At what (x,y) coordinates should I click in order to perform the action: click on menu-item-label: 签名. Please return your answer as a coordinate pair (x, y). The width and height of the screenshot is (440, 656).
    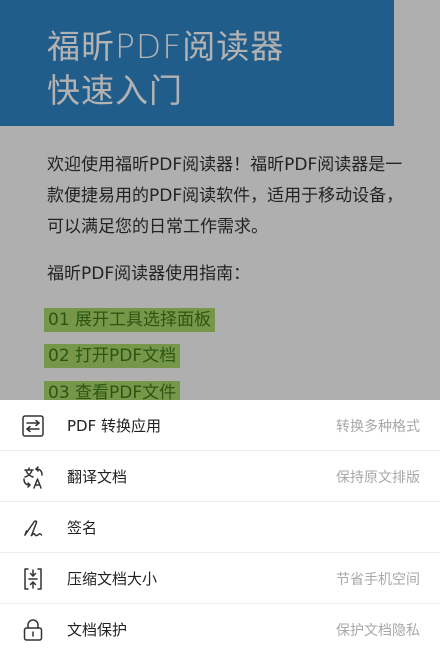
    Looking at the image, I should click on (82, 528).